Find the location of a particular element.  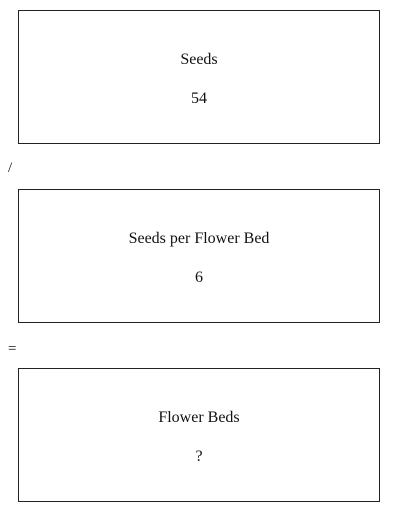

flower-beds-value: ? is located at coordinates (199, 456).